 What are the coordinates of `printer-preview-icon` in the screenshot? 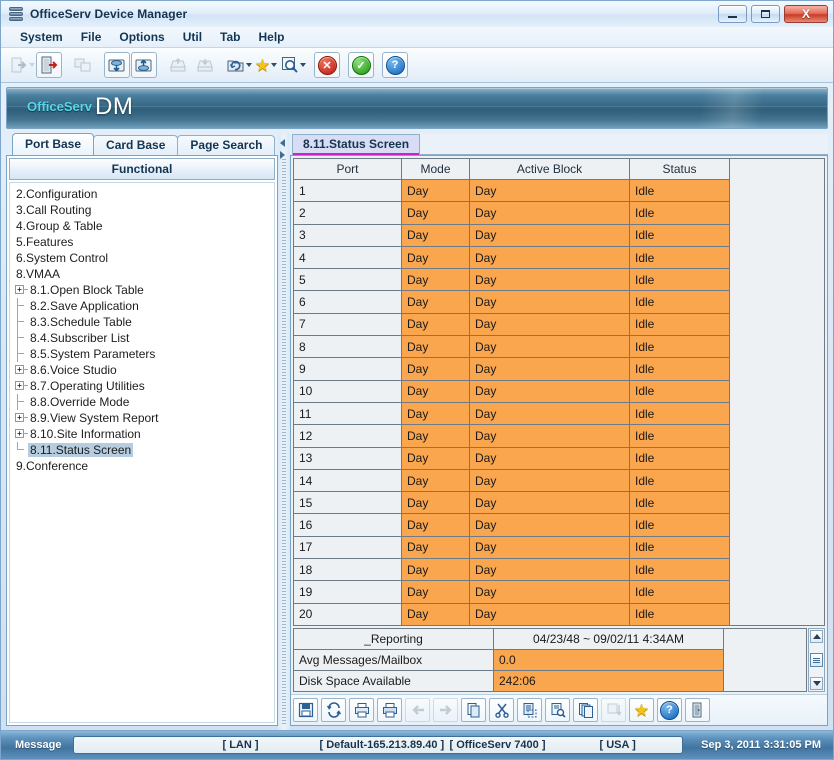 It's located at (362, 710).